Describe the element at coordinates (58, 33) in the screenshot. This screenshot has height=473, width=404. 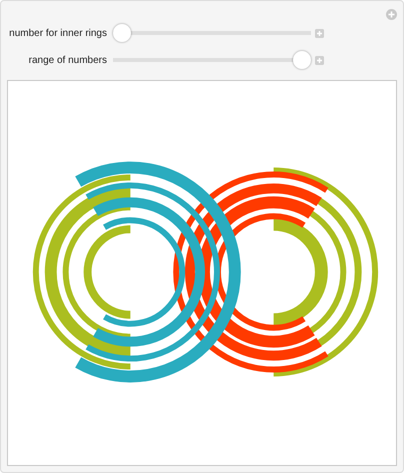
I see `slider-label: number for inner rings` at that location.